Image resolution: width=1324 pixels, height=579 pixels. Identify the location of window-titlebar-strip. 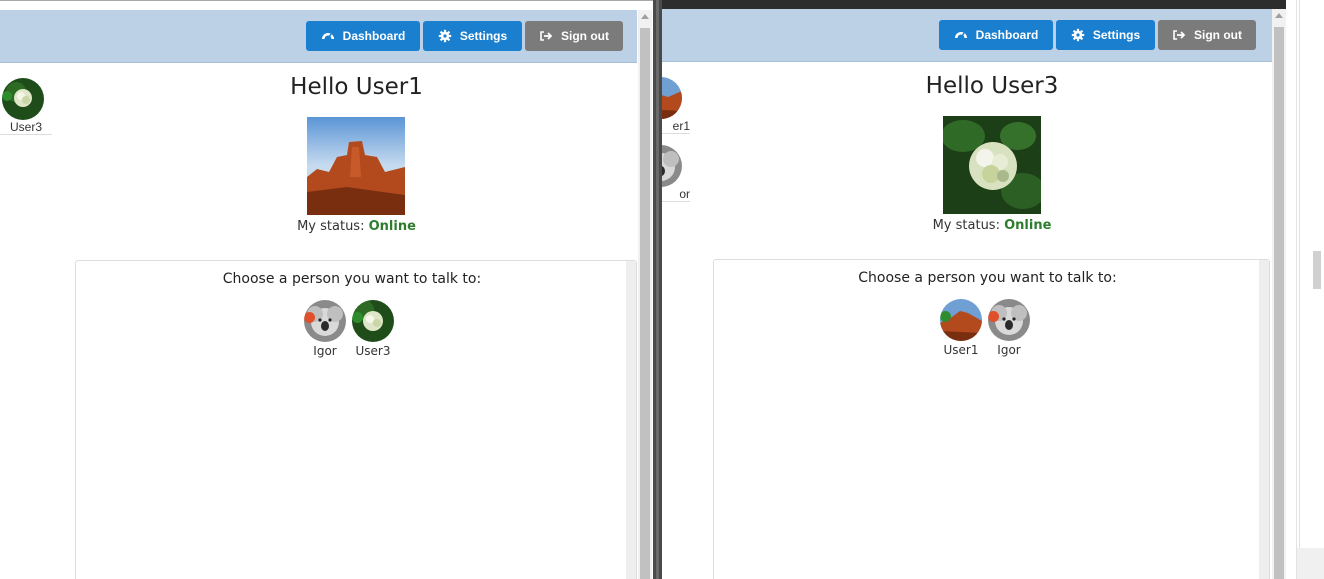
(974, 4).